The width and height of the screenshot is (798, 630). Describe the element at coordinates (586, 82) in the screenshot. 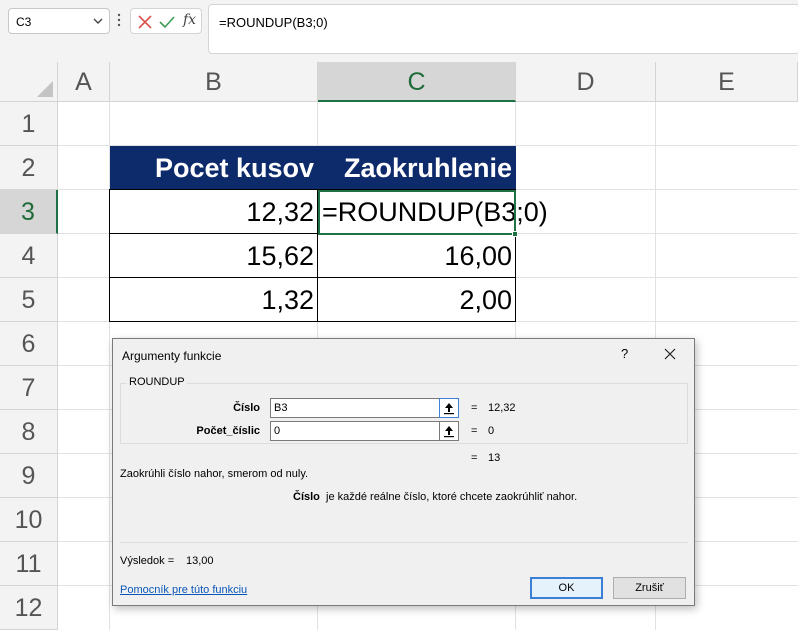

I see `column-header-d: D` at that location.